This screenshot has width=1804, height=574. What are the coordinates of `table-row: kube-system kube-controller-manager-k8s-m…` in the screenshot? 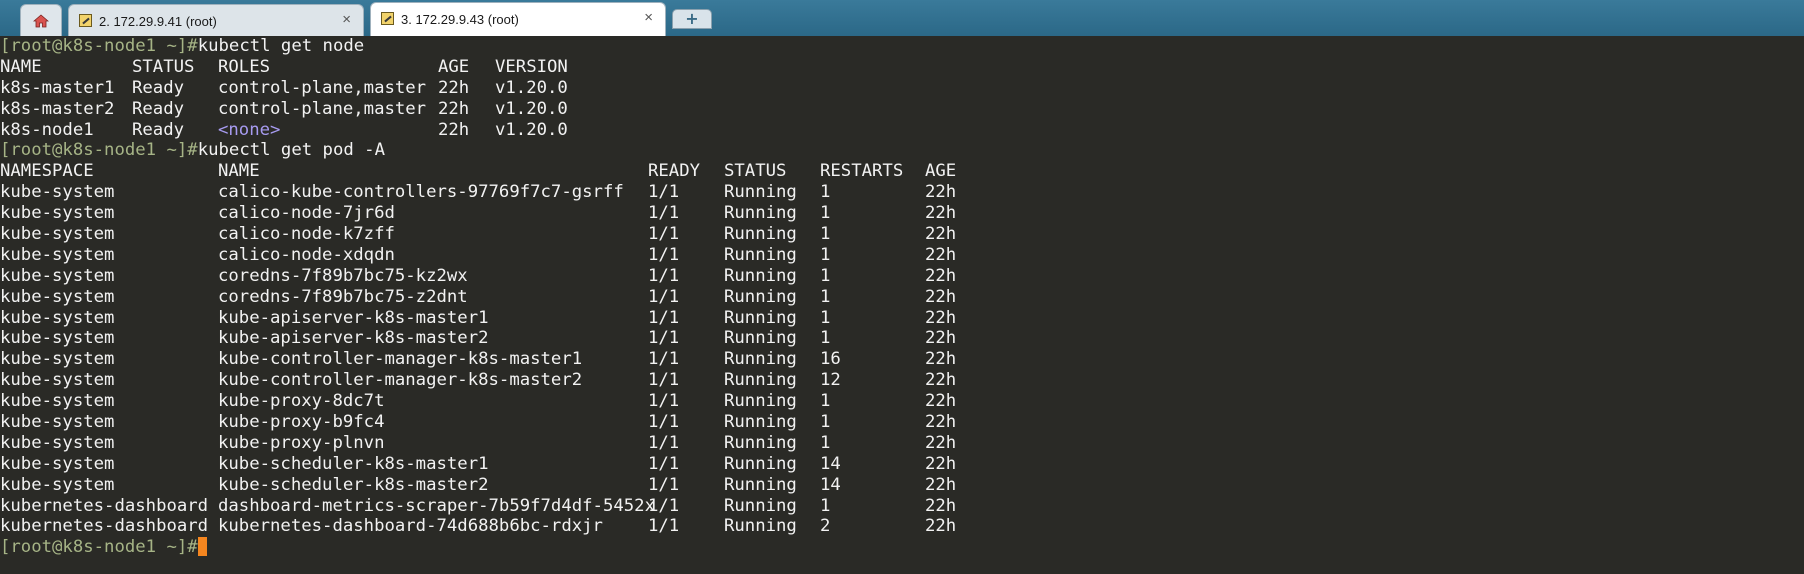 It's located at (902, 359).